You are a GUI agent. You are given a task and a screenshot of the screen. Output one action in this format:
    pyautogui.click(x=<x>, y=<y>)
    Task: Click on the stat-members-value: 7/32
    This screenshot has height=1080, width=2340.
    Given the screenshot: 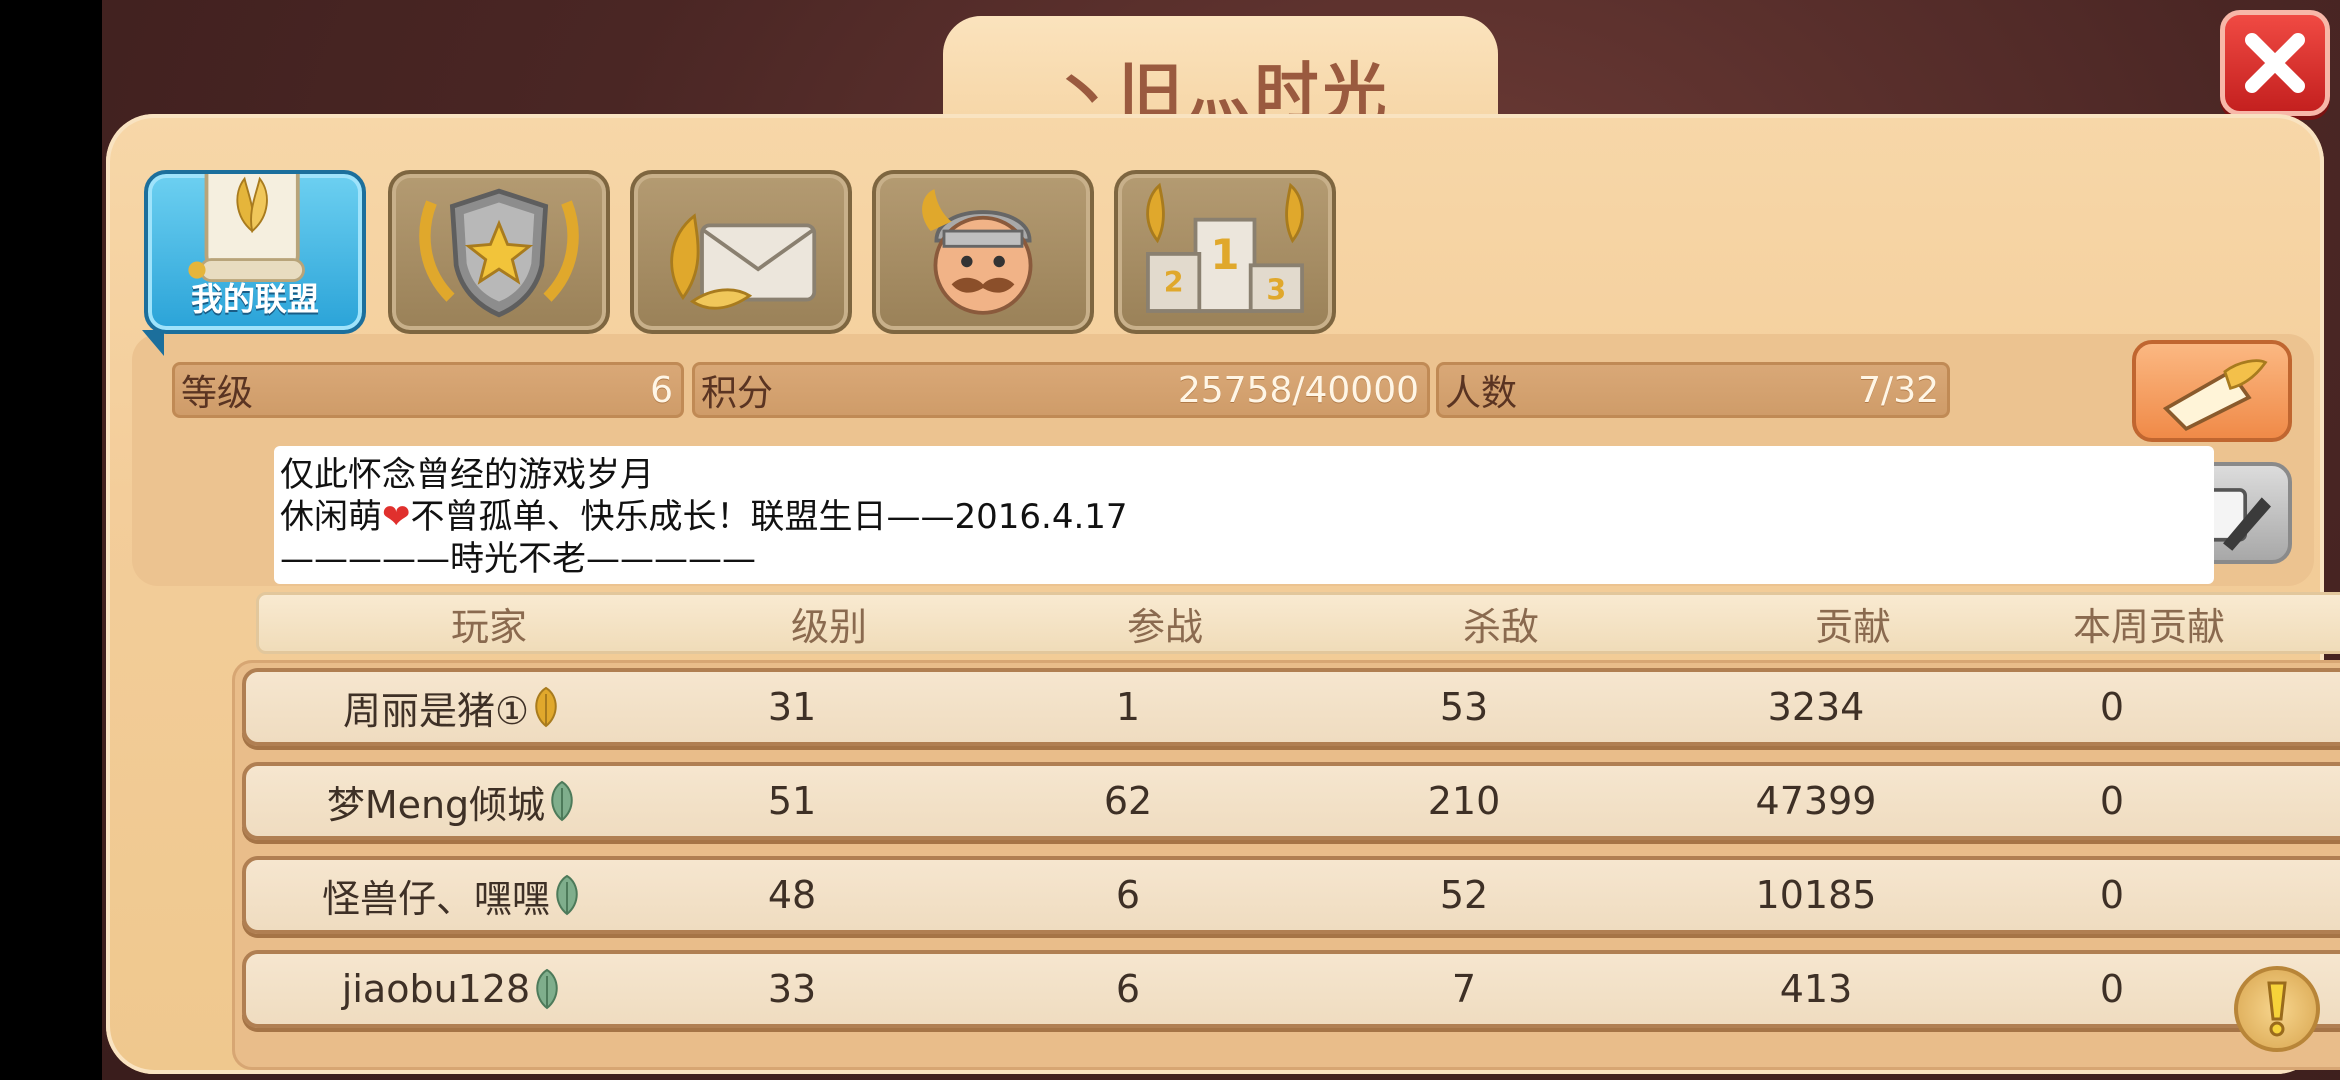 What is the action you would take?
    pyautogui.click(x=1898, y=390)
    